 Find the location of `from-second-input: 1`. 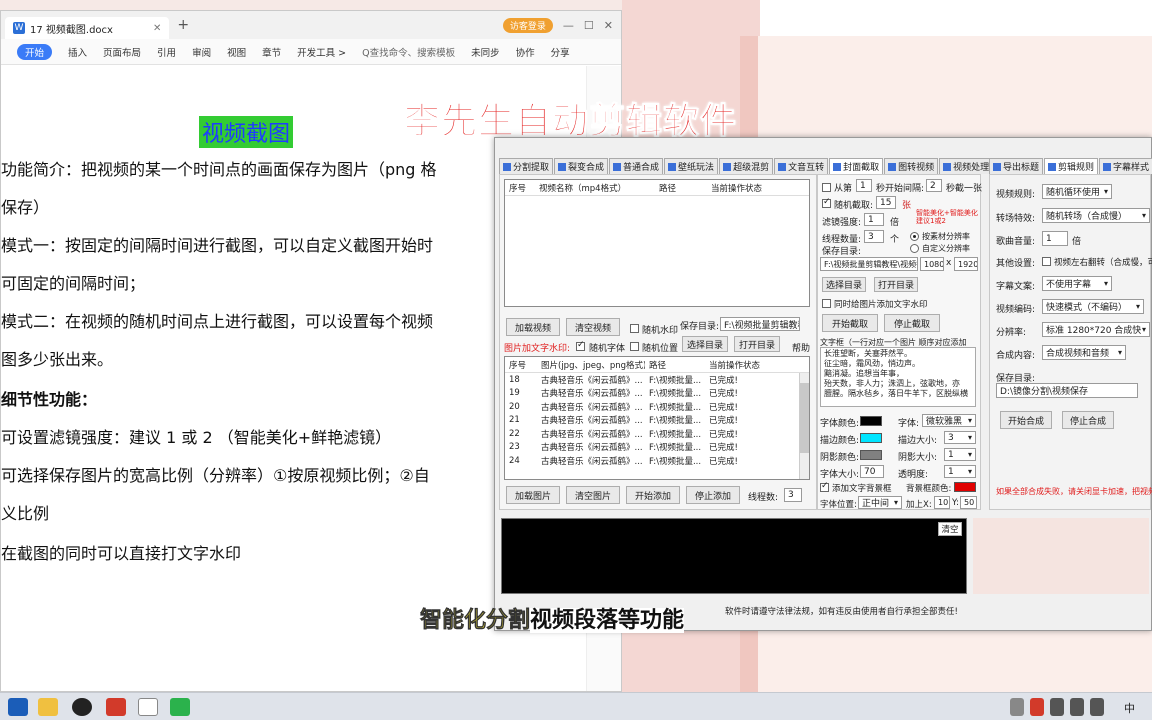

from-second-input: 1 is located at coordinates (864, 185).